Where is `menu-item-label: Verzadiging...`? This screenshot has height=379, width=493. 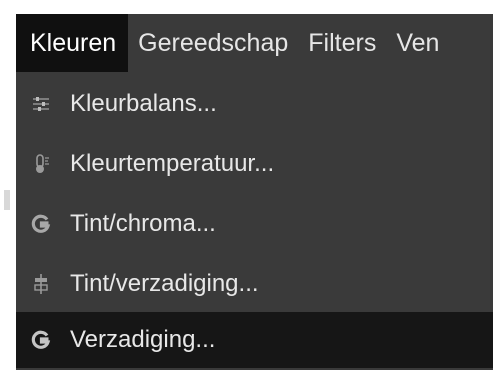 menu-item-label: Verzadiging... is located at coordinates (143, 339).